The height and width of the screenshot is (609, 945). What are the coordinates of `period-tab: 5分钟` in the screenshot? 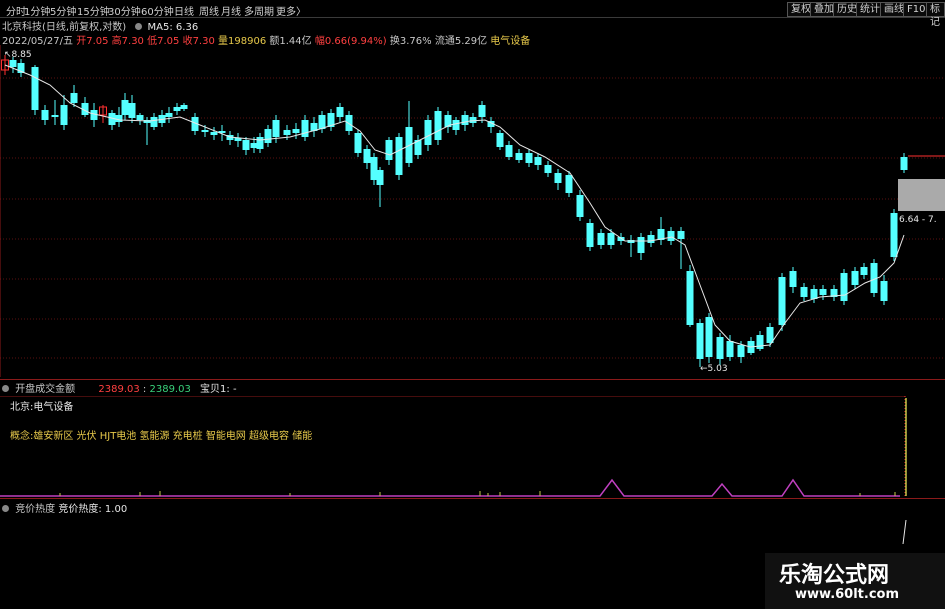 It's located at (63, 10).